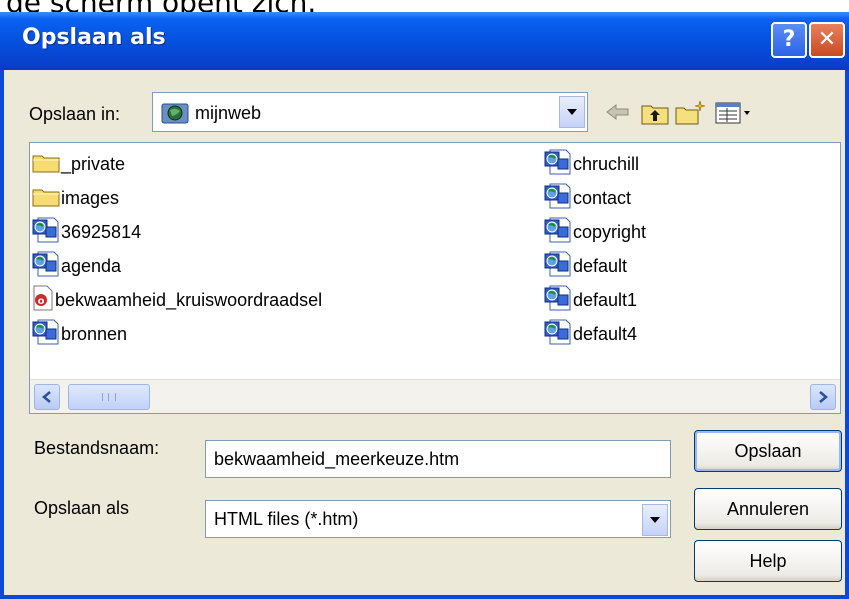 The image size is (849, 599). I want to click on save-in-label: Opslaan in:, so click(75, 114).